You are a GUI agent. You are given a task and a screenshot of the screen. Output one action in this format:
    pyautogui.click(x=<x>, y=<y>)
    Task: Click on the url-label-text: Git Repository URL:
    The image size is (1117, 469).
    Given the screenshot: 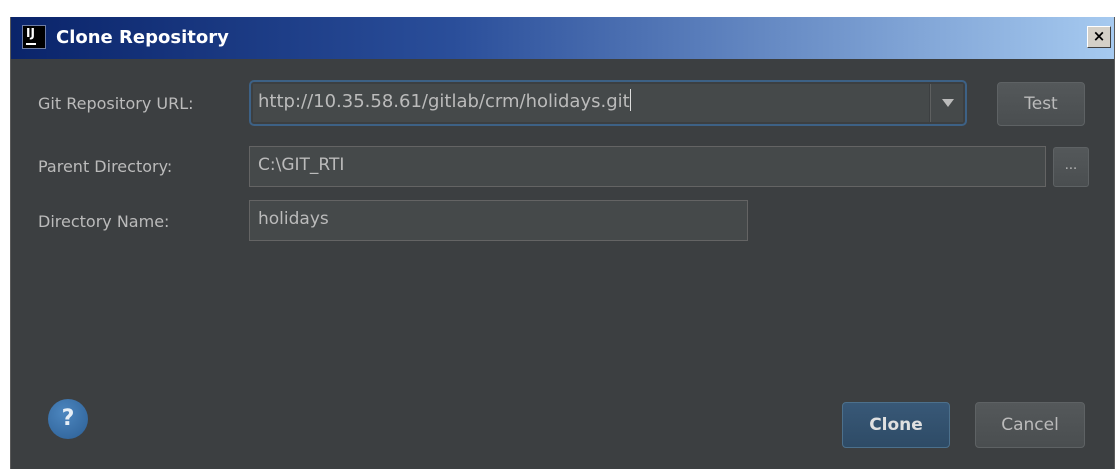 What is the action you would take?
    pyautogui.click(x=116, y=103)
    